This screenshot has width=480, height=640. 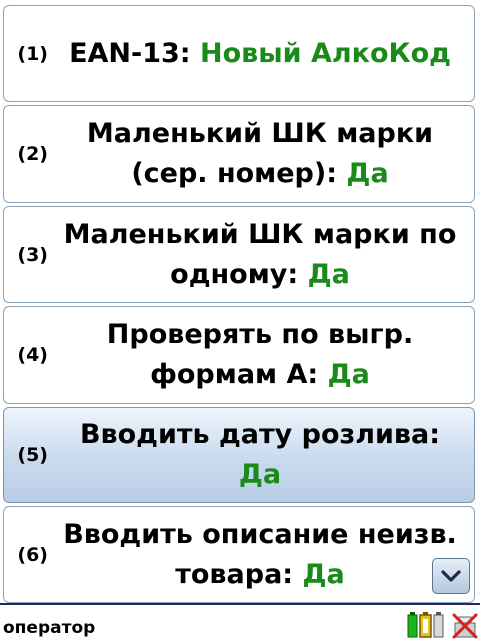 I want to click on item-label-line1: Маленький ШК марки по, so click(x=260, y=234).